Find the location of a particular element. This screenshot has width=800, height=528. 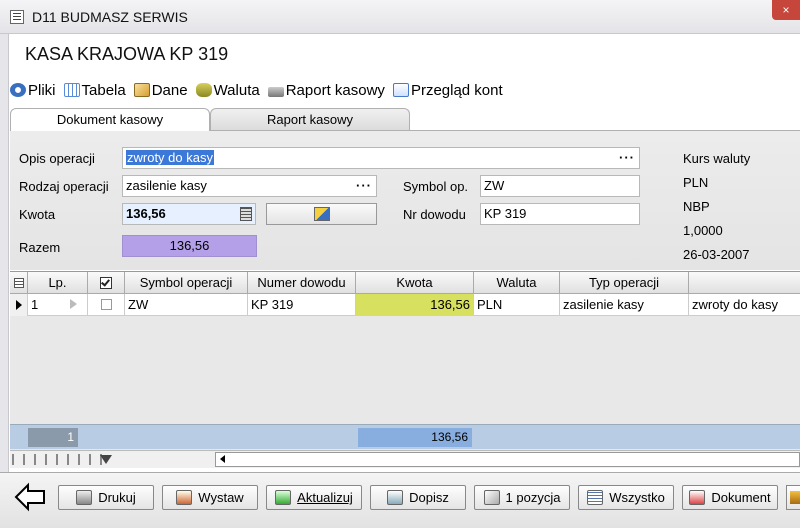

page-title: KASA KRAJOWA KP 319 is located at coordinates (127, 54).